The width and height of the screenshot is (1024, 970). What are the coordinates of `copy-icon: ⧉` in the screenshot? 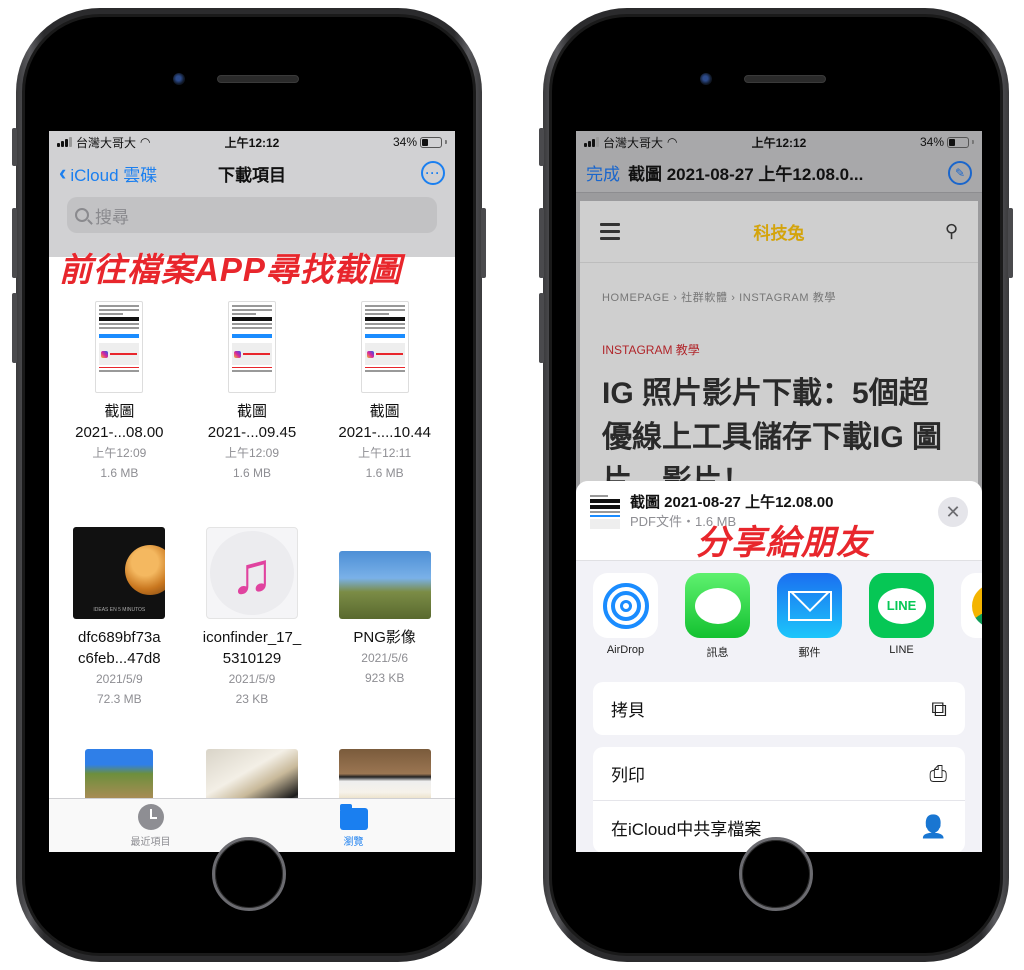 It's located at (939, 708).